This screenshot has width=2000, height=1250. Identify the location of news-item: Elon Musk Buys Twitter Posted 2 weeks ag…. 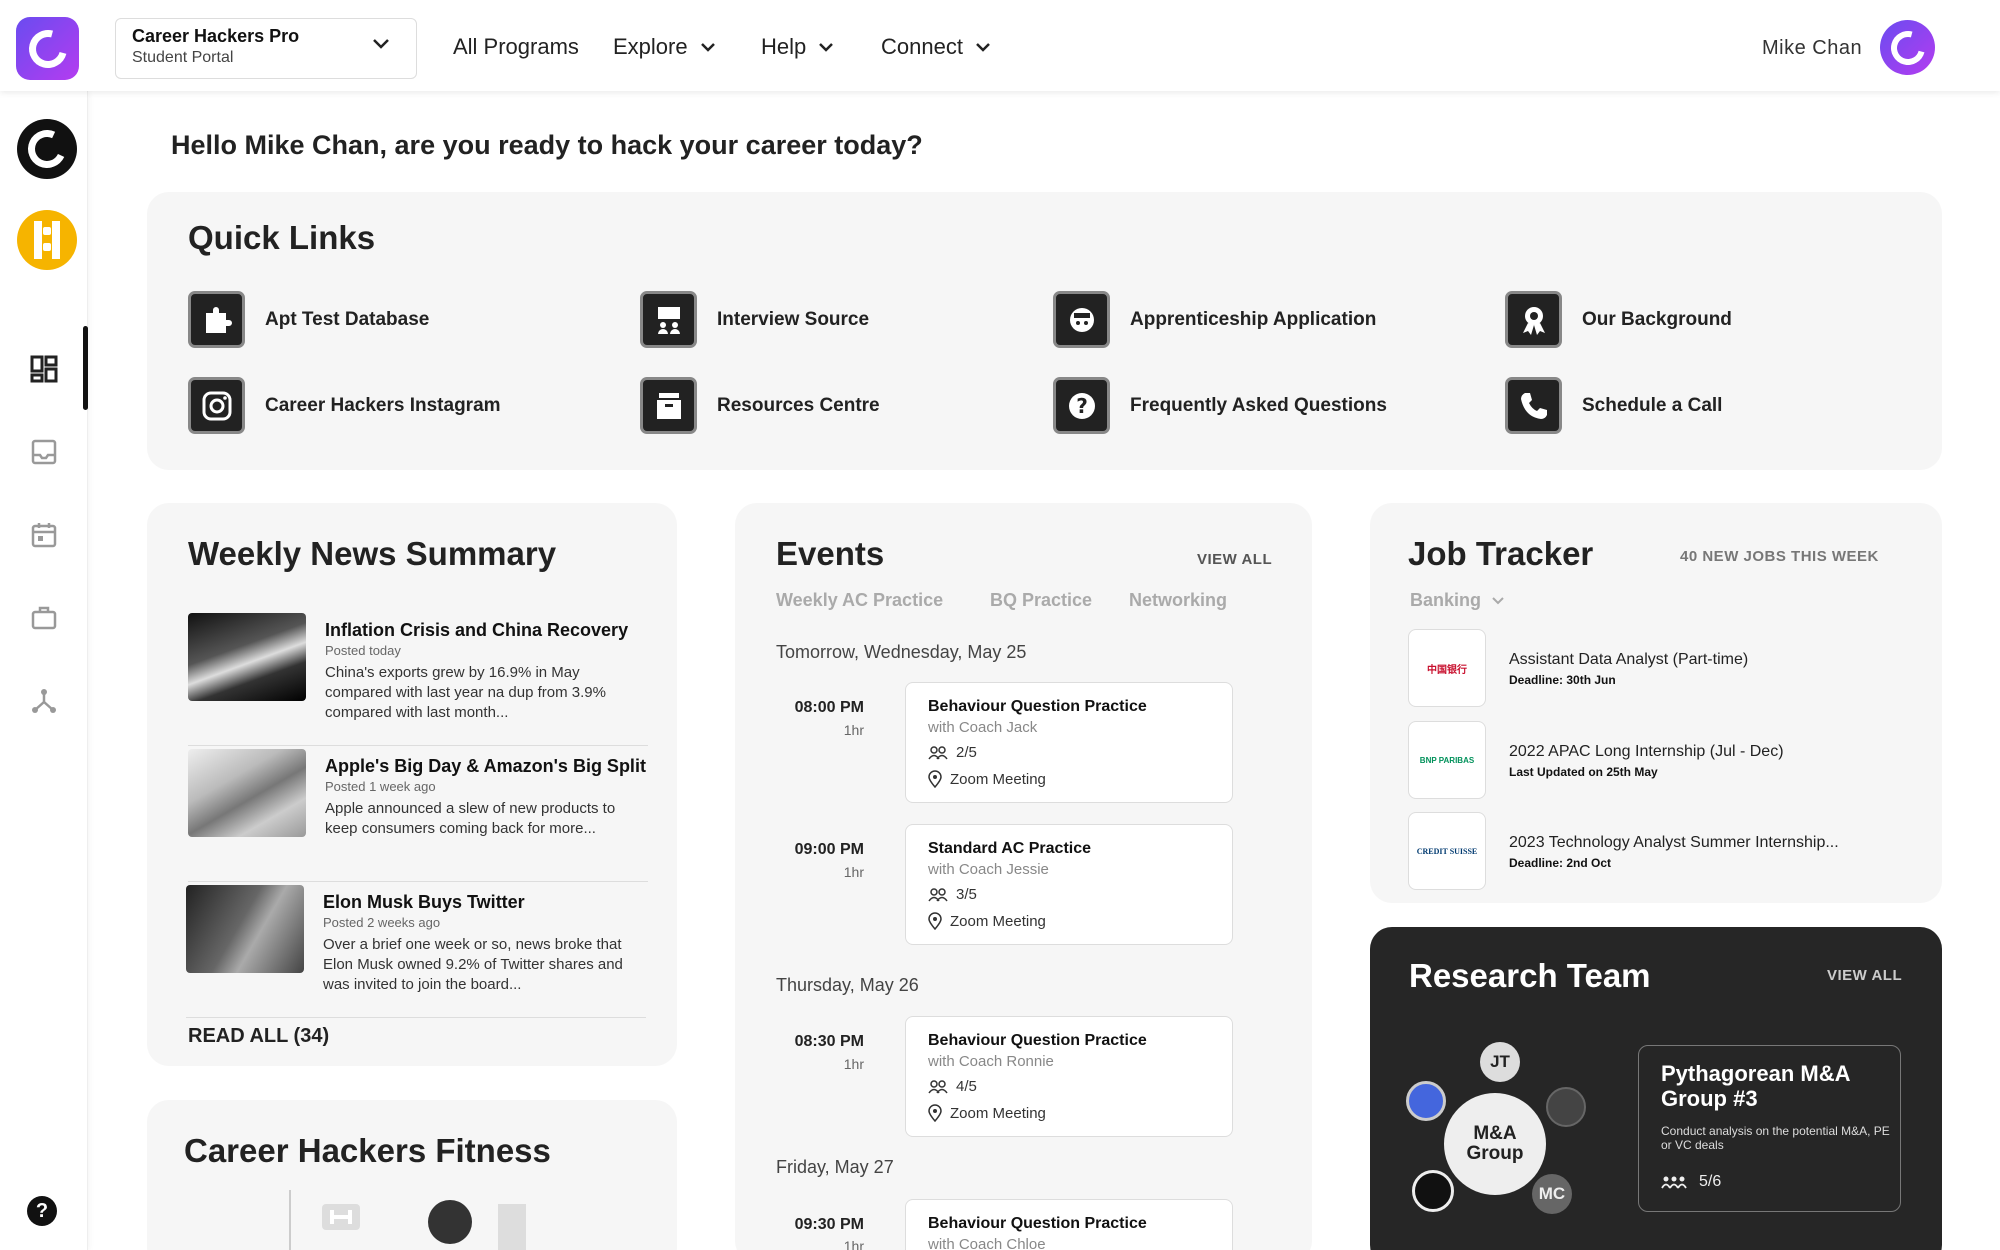
(416, 951).